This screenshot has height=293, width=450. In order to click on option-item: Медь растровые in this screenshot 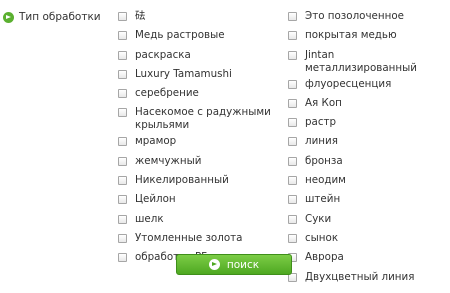, I will do `click(195, 37)`.